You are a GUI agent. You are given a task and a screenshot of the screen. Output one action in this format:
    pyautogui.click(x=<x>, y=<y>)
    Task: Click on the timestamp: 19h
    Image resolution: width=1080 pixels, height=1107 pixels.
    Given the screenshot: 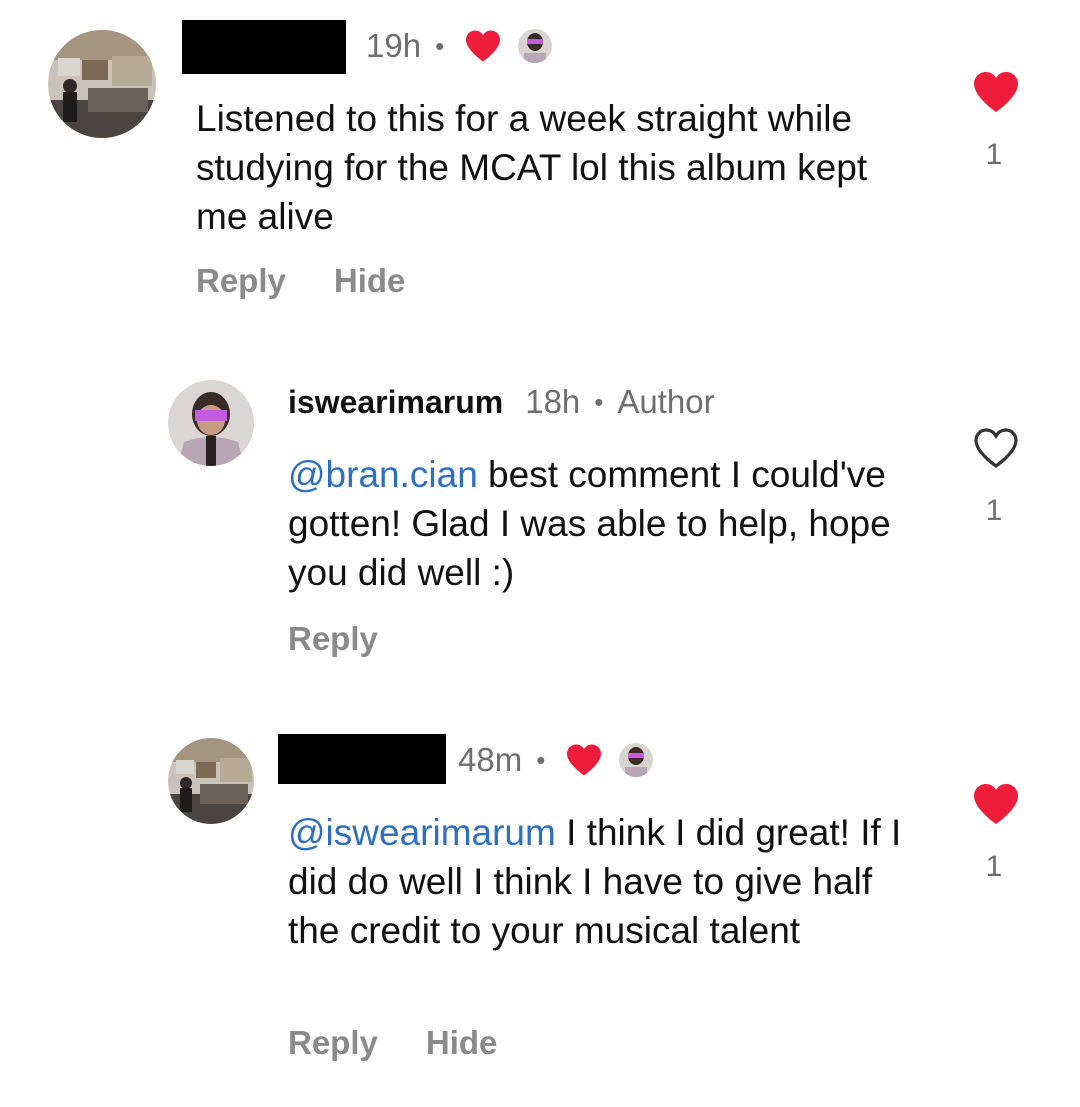 What is the action you would take?
    pyautogui.click(x=394, y=45)
    